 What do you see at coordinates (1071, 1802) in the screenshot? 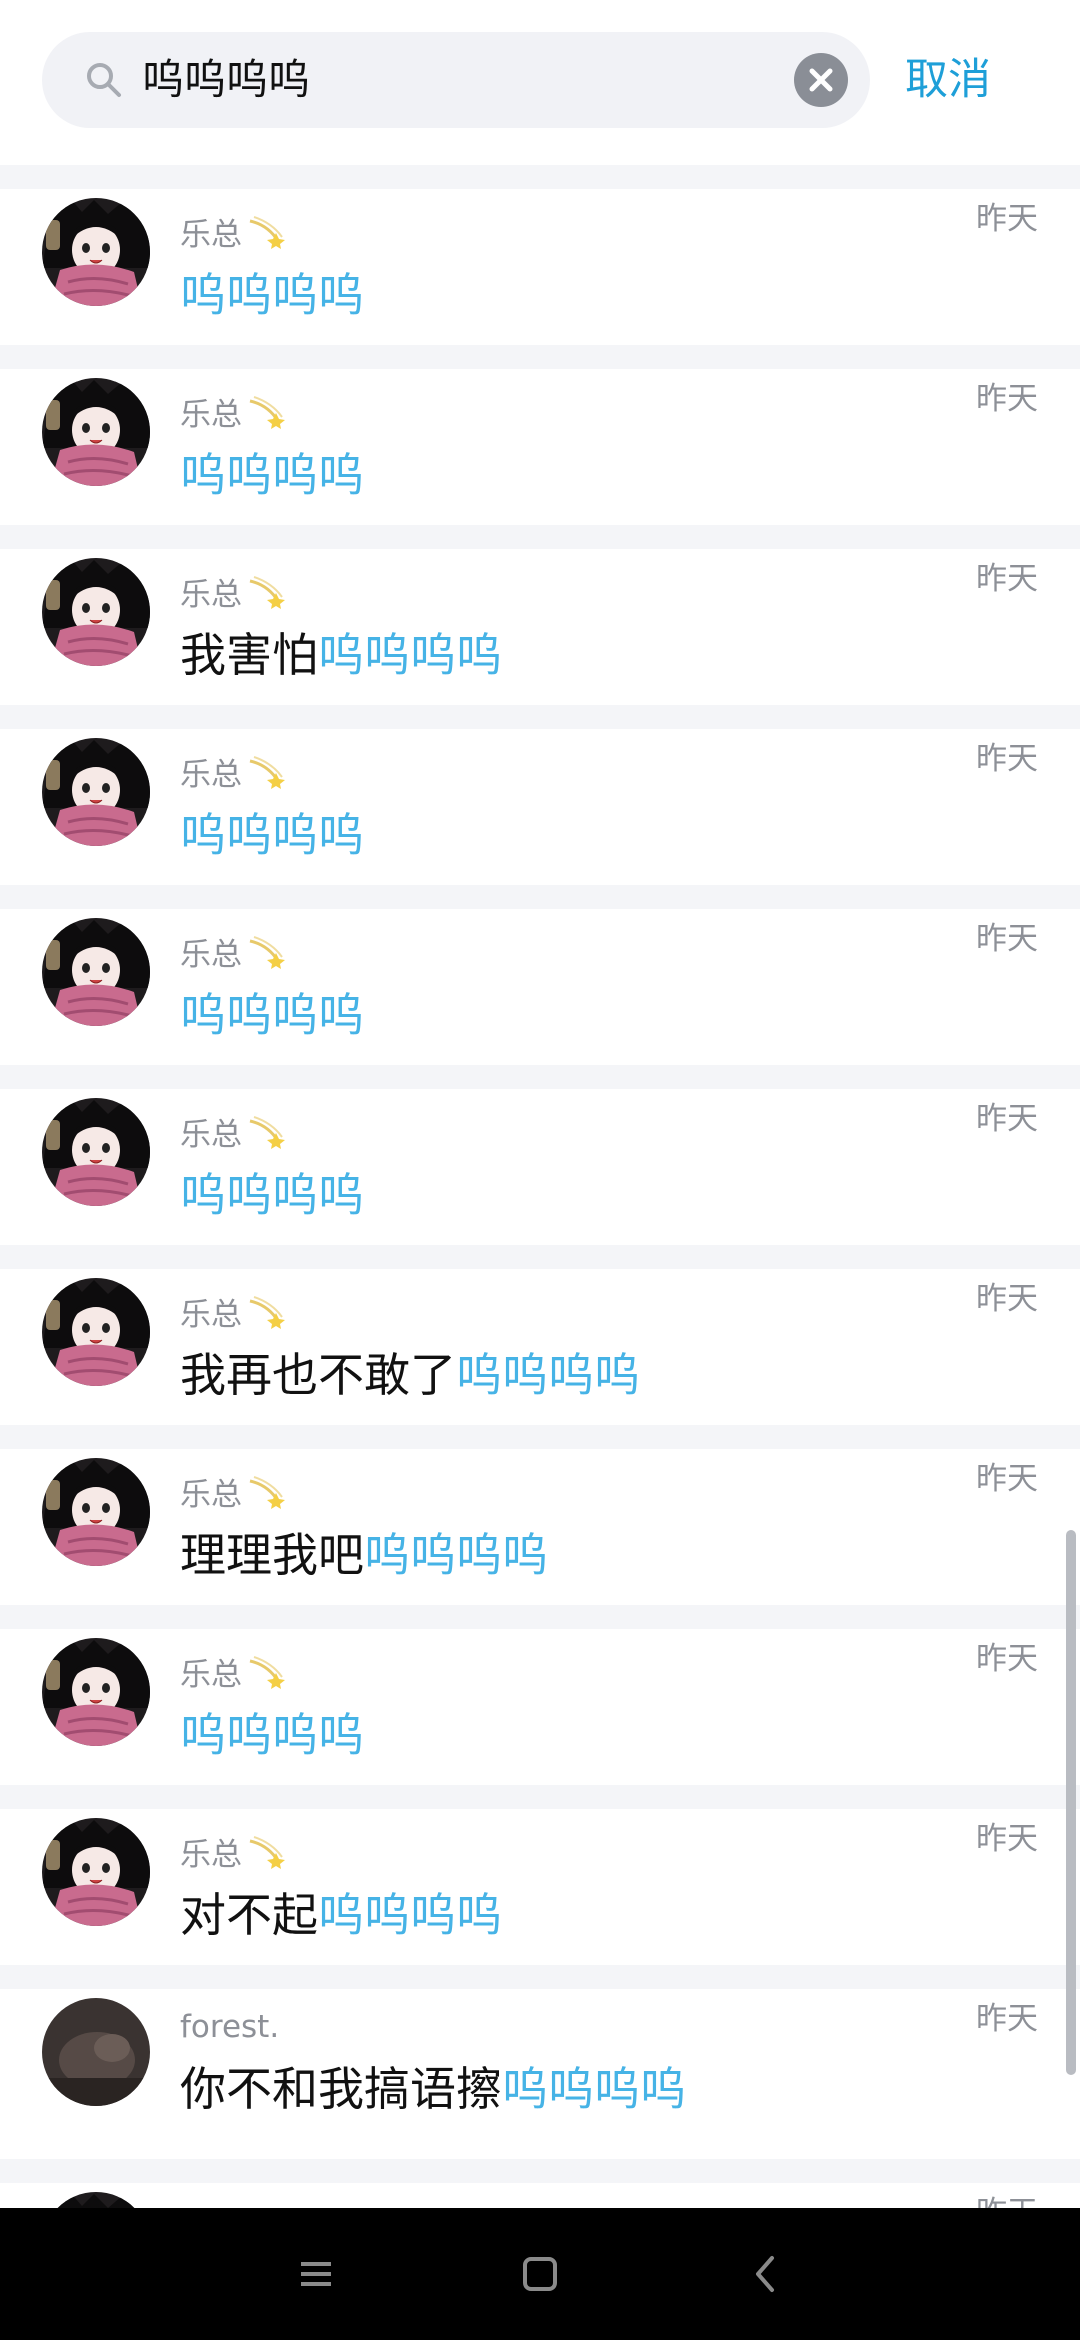
I see `scrollbar` at bounding box center [1071, 1802].